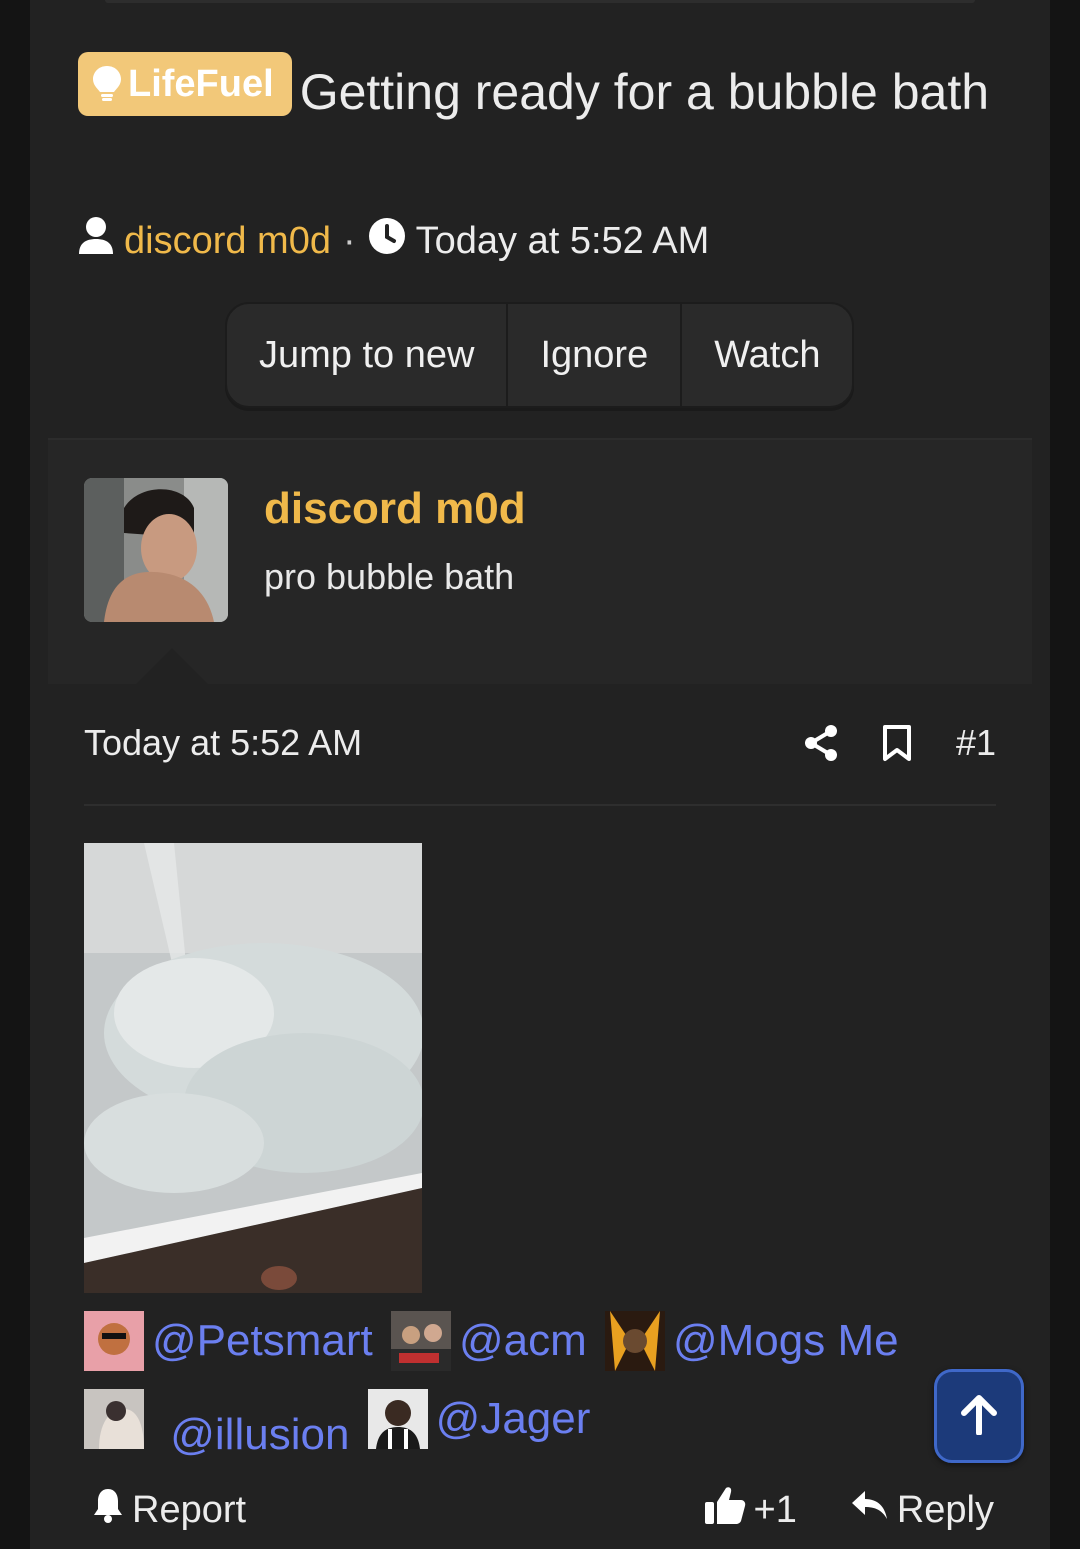 This screenshot has width=1080, height=1549. What do you see at coordinates (543, 1510) in the screenshot?
I see `post-footer: Report +1 Reply` at bounding box center [543, 1510].